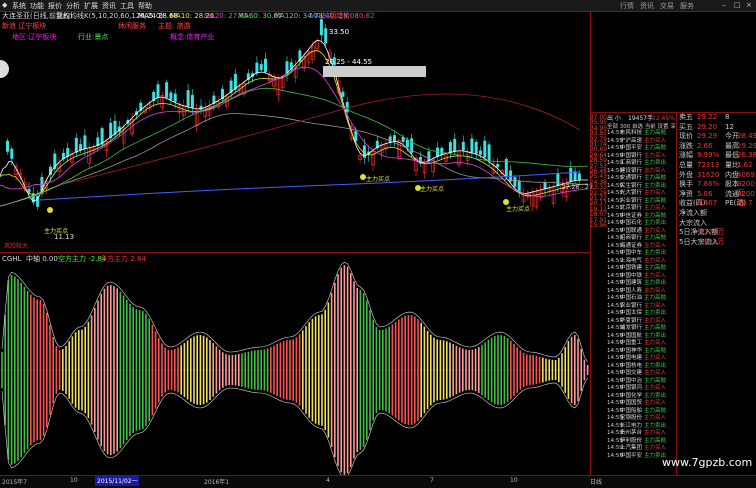 The height and width of the screenshot is (488, 756). Describe the element at coordinates (708, 165) in the screenshot. I see `quote-v1: 72313` at that location.